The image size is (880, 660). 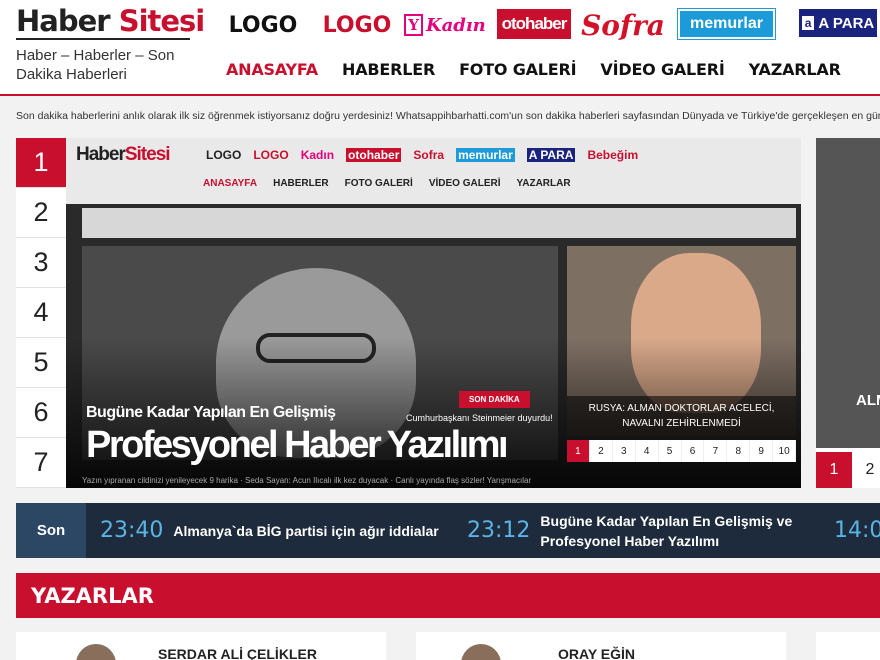 What do you see at coordinates (388, 69) in the screenshot?
I see `nav-haberler: HABERLER` at bounding box center [388, 69].